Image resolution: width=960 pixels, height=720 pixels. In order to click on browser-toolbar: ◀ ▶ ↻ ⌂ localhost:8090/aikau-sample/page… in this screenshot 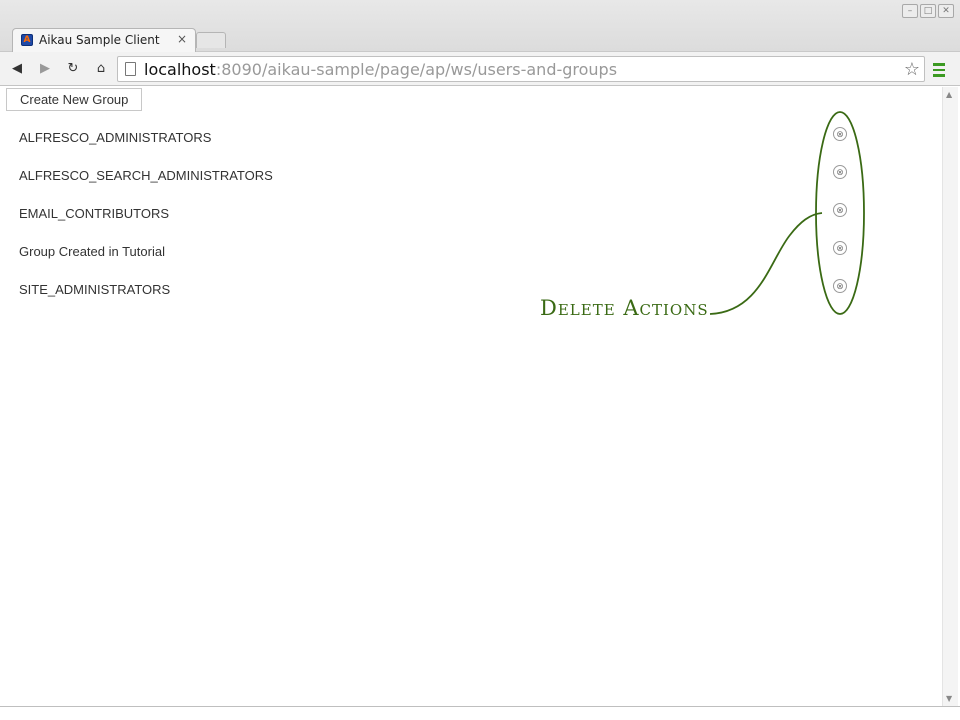, I will do `click(480, 69)`.